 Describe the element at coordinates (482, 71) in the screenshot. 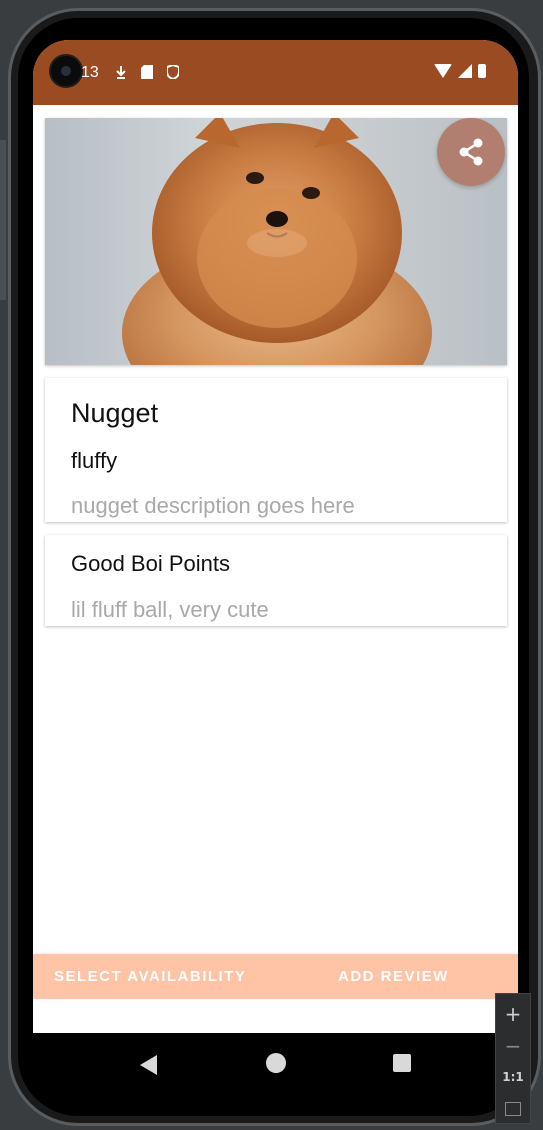

I see `battery-icon` at that location.